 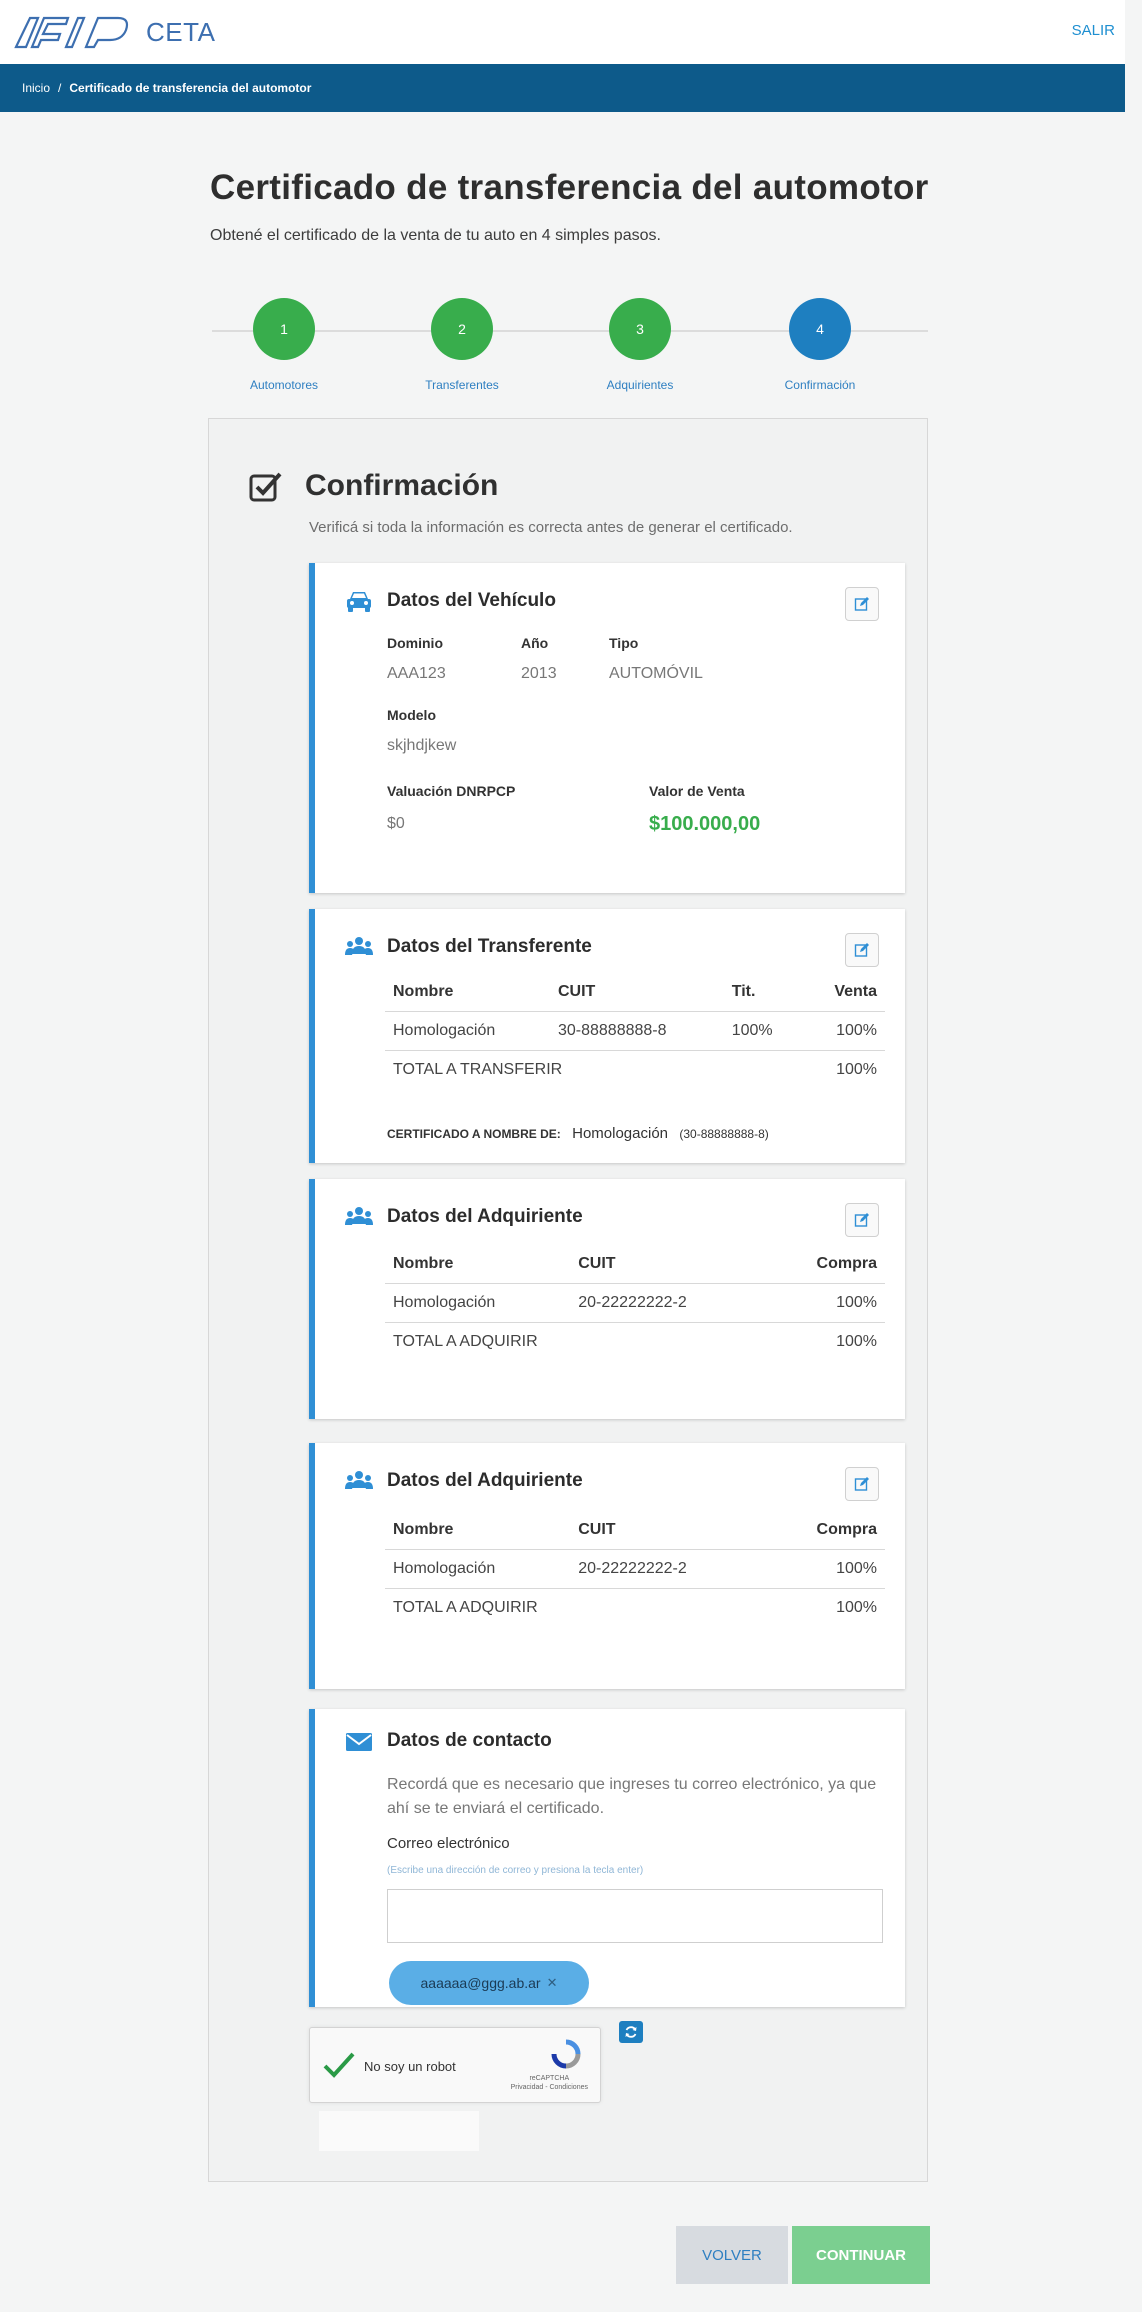 I want to click on section-title: Confirmación, so click(x=402, y=485).